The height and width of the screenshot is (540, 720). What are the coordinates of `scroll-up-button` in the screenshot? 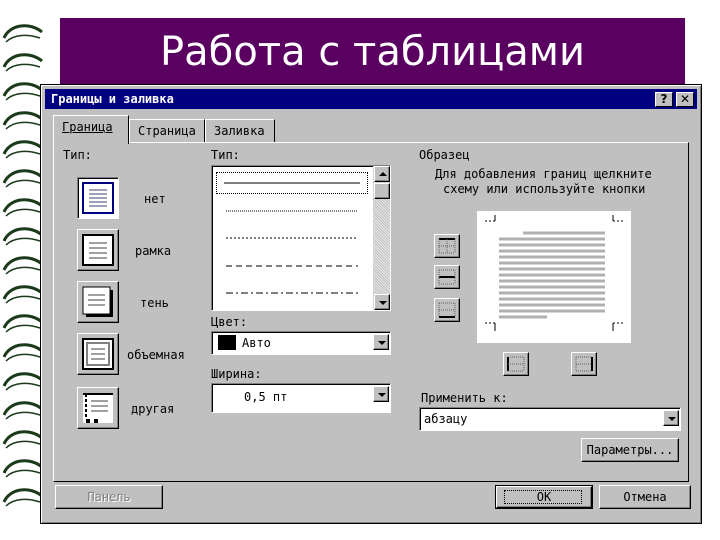 It's located at (382, 174).